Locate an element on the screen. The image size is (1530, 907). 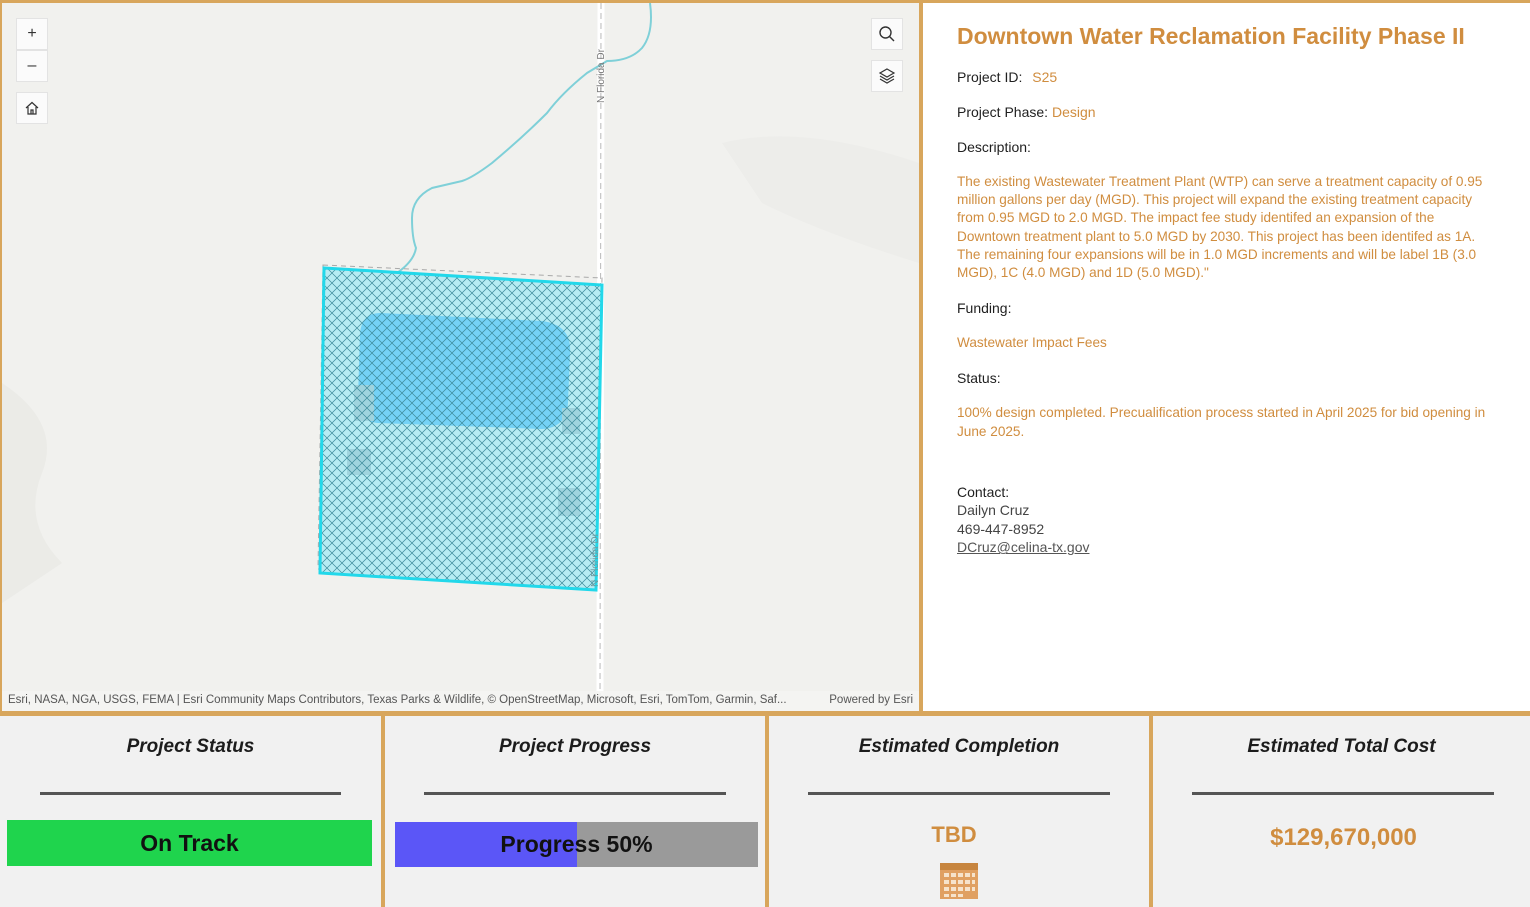
layers-button is located at coordinates (887, 76).